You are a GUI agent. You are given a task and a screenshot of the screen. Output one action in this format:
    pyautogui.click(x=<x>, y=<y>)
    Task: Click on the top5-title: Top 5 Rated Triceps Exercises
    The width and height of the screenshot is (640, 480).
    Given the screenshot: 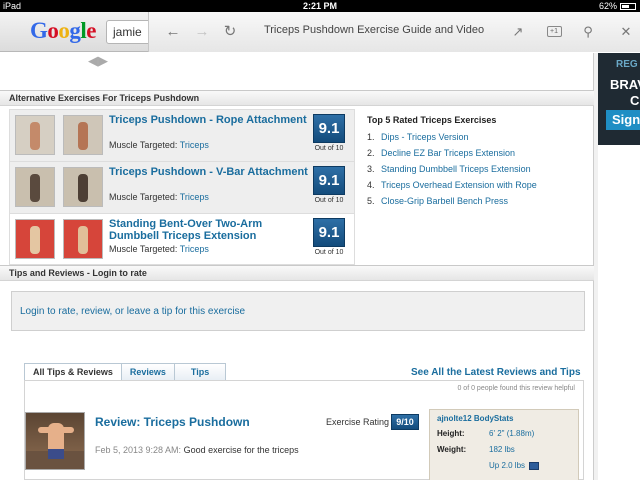 What is the action you would take?
    pyautogui.click(x=432, y=120)
    